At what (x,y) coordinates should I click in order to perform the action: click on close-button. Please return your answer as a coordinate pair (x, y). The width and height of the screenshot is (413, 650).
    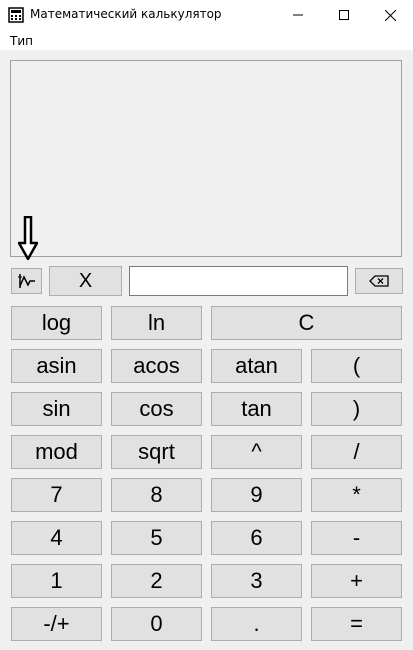
    Looking at the image, I should click on (390, 15).